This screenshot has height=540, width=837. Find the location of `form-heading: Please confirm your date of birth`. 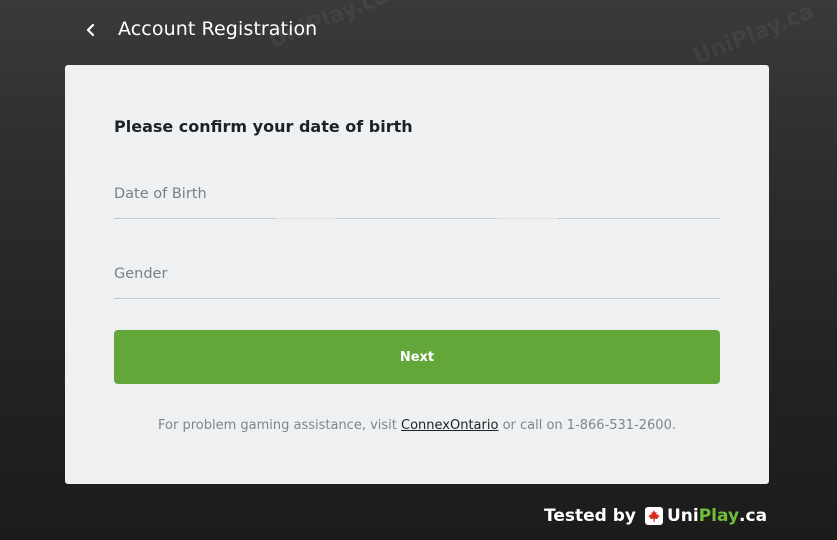

form-heading: Please confirm your date of birth is located at coordinates (263, 126).